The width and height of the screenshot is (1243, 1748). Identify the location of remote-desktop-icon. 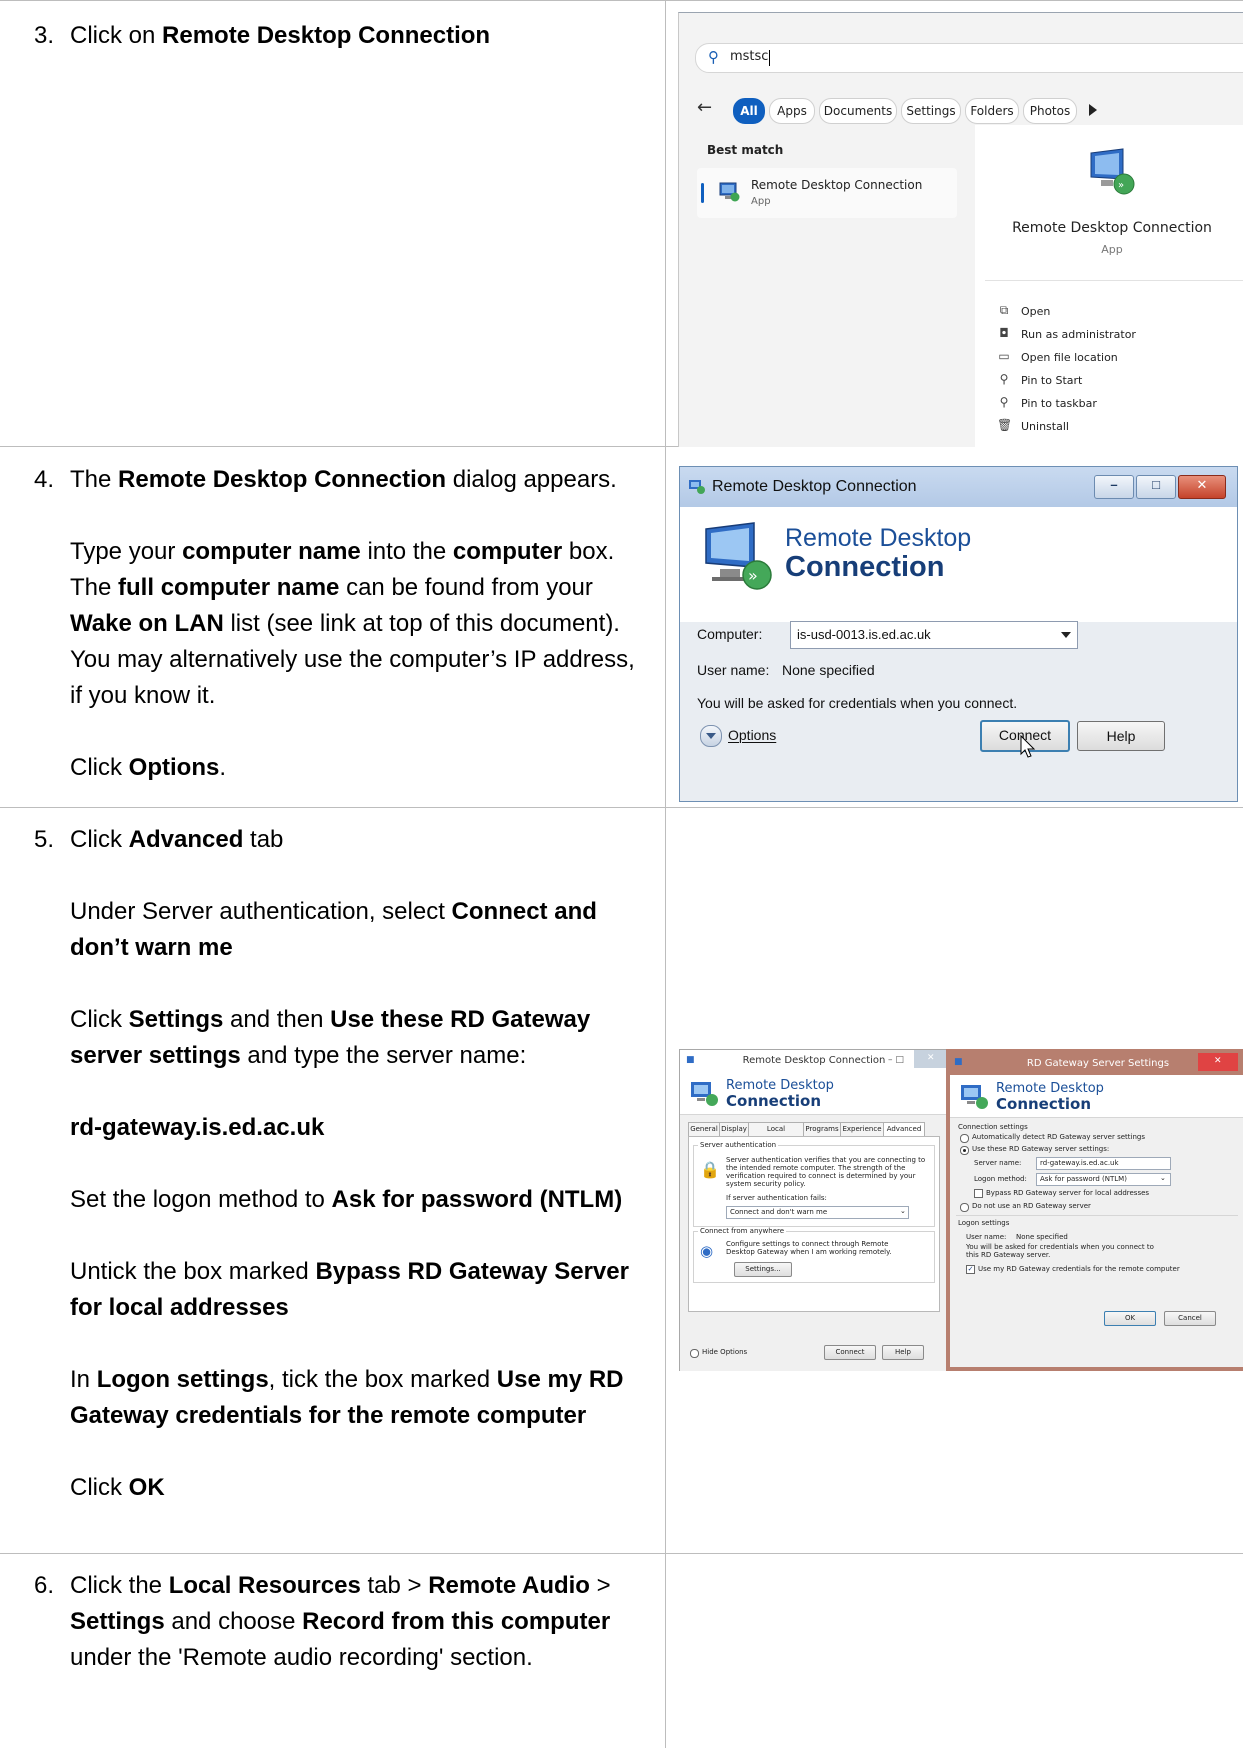
(705, 1096).